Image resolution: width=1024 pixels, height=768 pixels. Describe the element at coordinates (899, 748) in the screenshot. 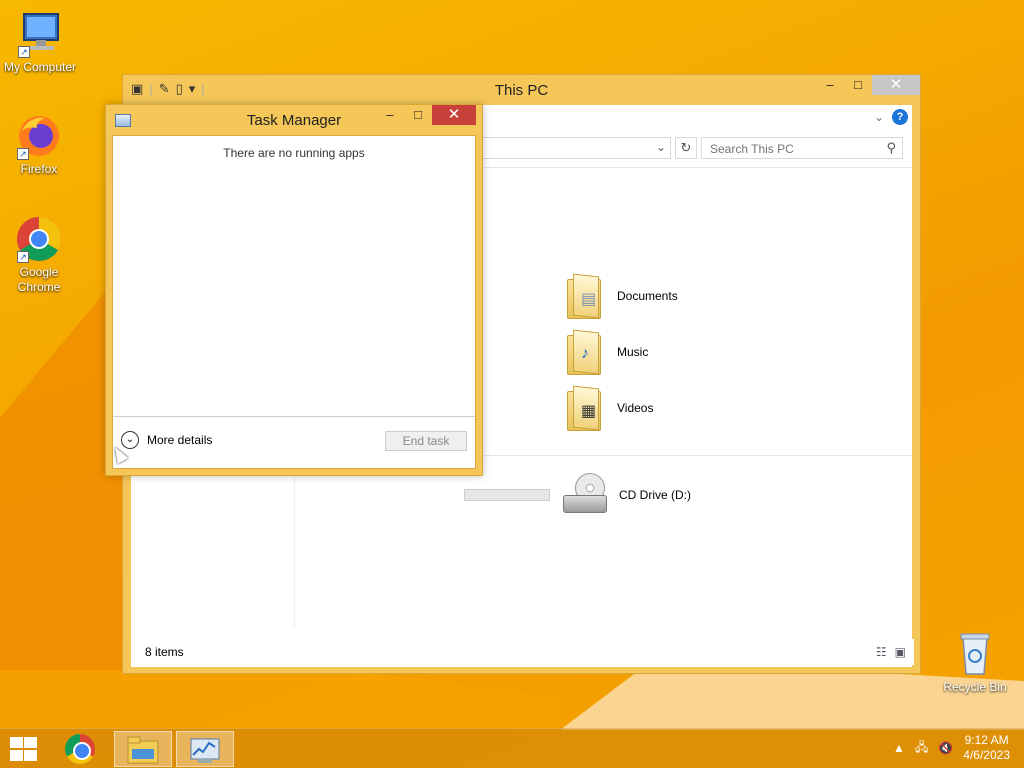

I see `show-hidden-icons-icon: ▲` at that location.